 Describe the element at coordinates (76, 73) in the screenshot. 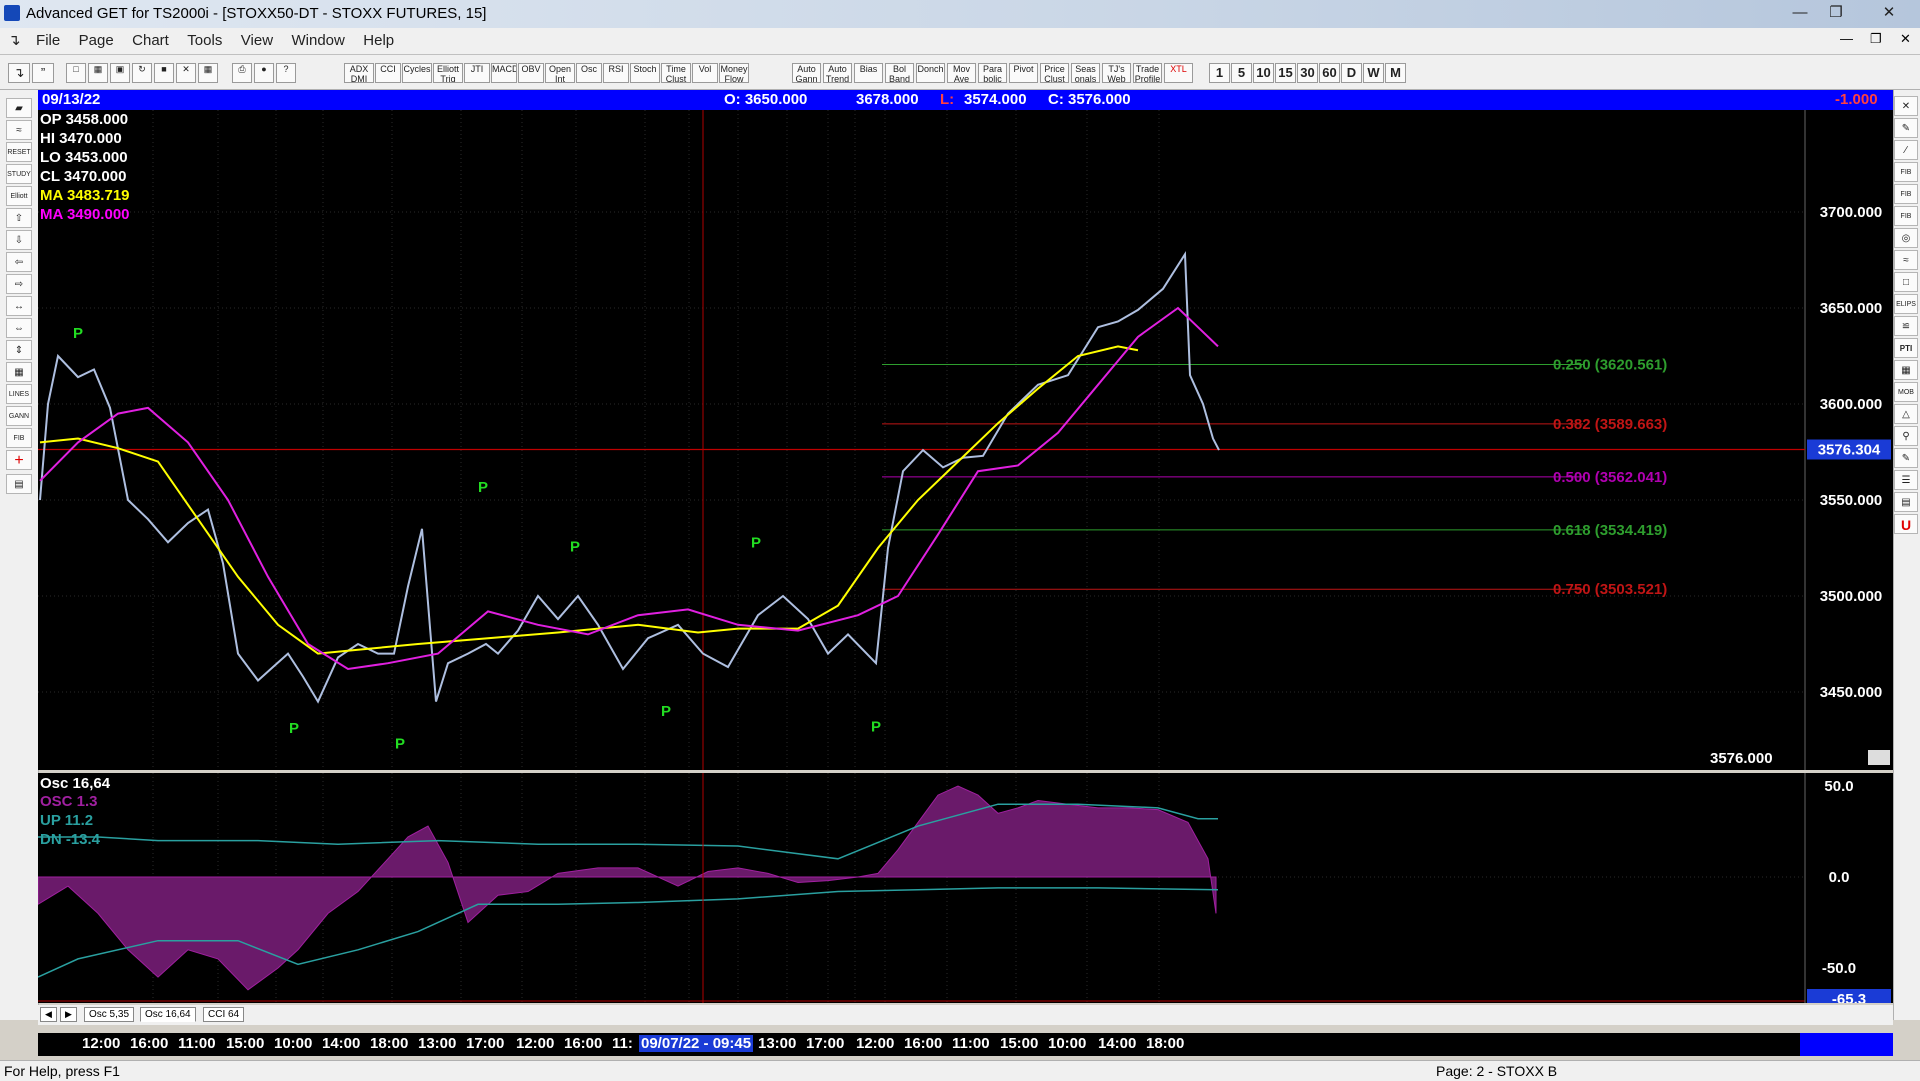

I see `new-page-icon: □` at that location.